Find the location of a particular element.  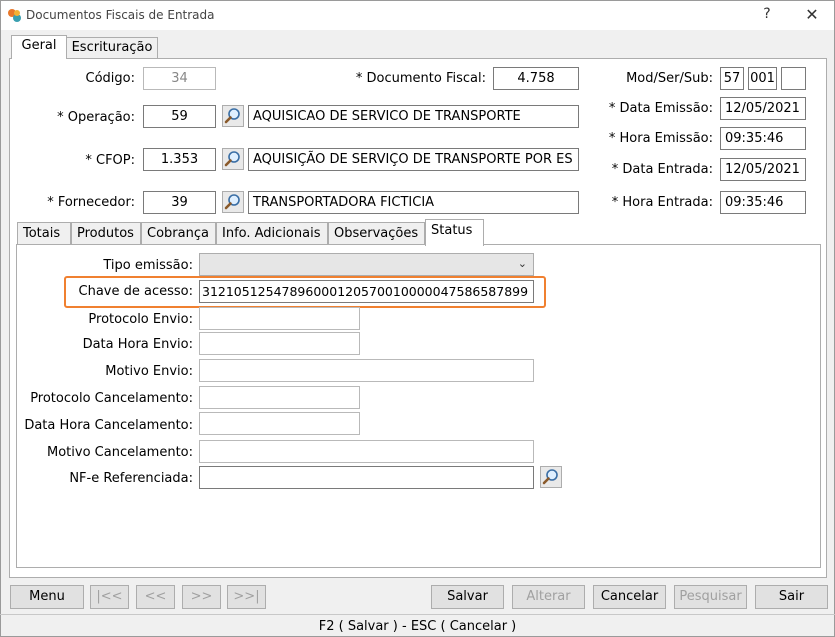

data-hora-cancelamento-label: Data Hora Cancelamento: is located at coordinates (108, 425).